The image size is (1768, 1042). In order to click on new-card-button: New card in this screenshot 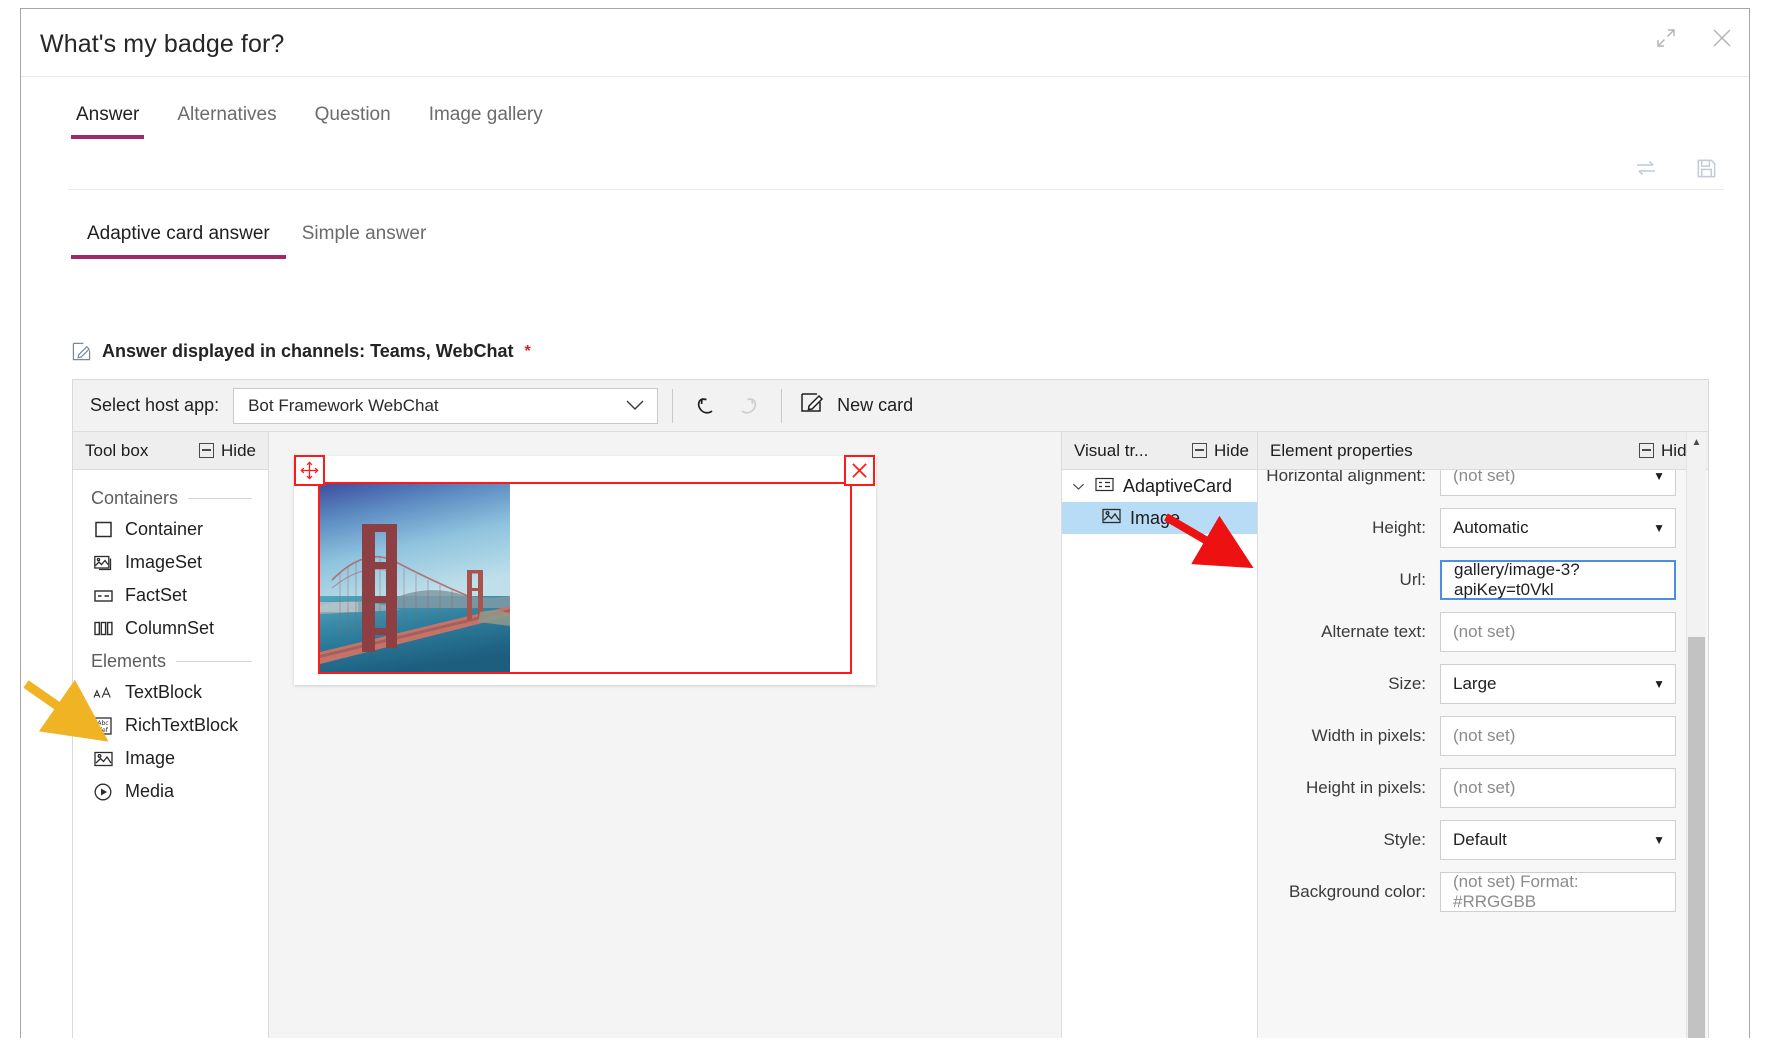, I will do `click(856, 405)`.